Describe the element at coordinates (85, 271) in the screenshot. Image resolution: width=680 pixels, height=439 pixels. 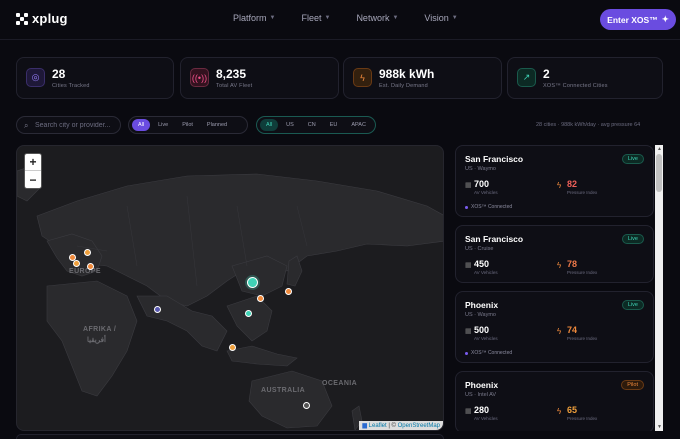
I see `map-label-europe: EUROPE` at that location.